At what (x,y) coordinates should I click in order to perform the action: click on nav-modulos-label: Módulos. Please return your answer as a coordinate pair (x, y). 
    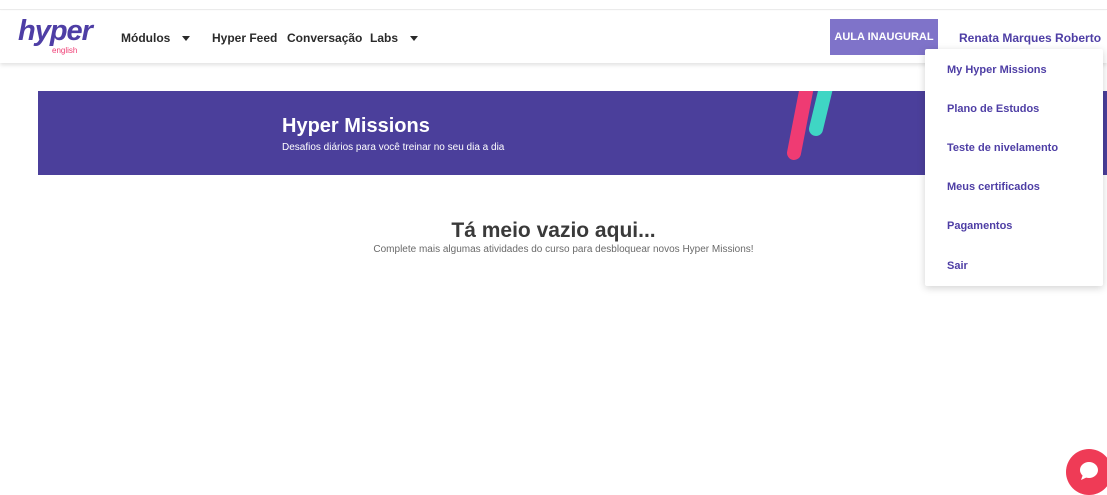
    Looking at the image, I should click on (146, 38).